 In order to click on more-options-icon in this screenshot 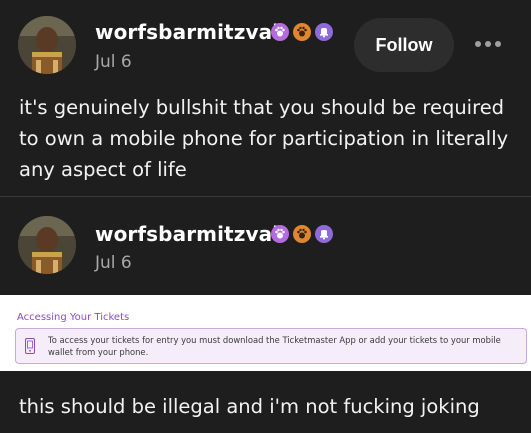, I will do `click(488, 44)`.